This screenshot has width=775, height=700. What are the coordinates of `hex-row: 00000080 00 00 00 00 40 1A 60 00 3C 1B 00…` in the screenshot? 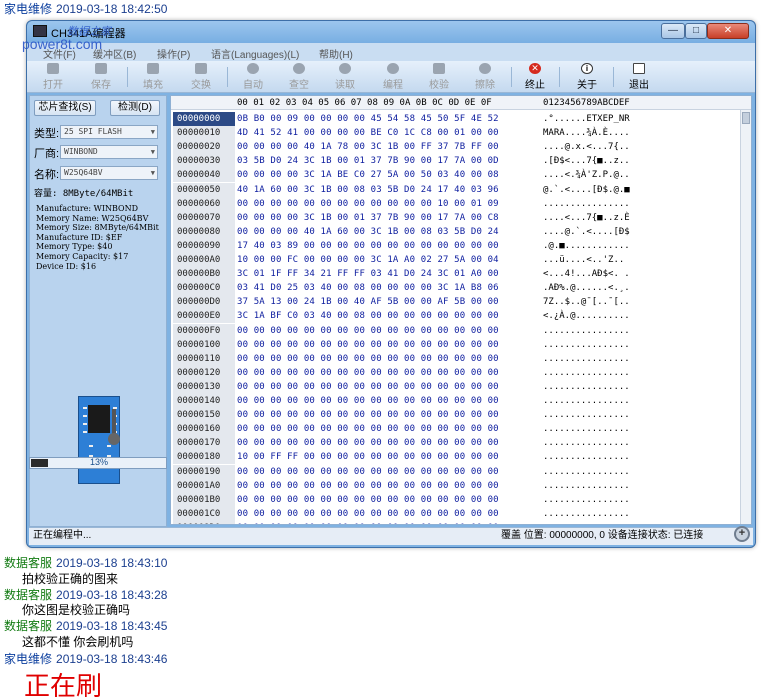 It's located at (456, 231).